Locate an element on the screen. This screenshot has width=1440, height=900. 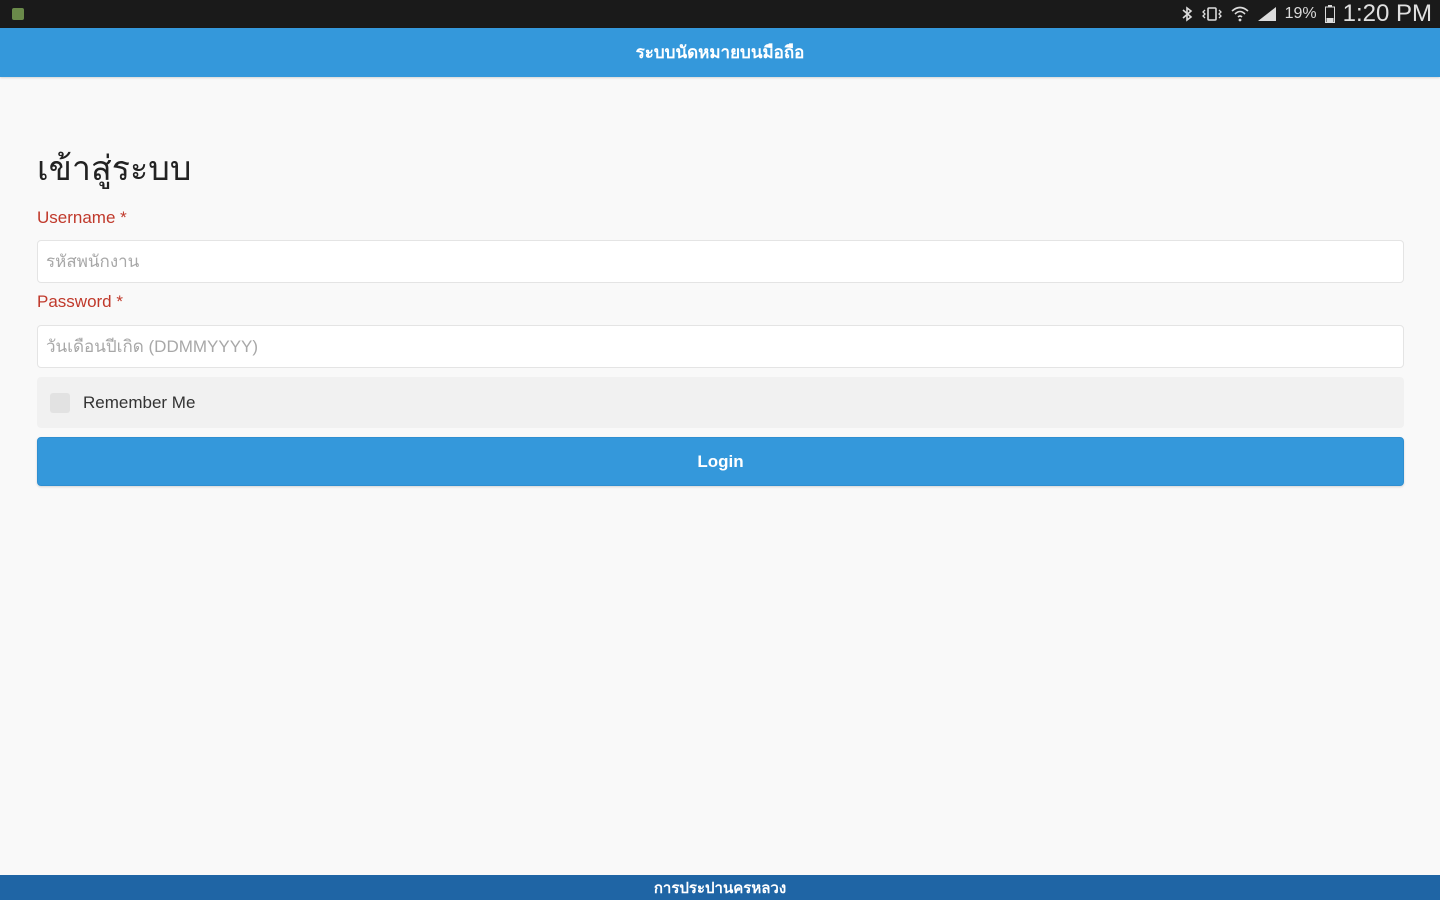
footer-text: การประปานครหลวง is located at coordinates (720, 887).